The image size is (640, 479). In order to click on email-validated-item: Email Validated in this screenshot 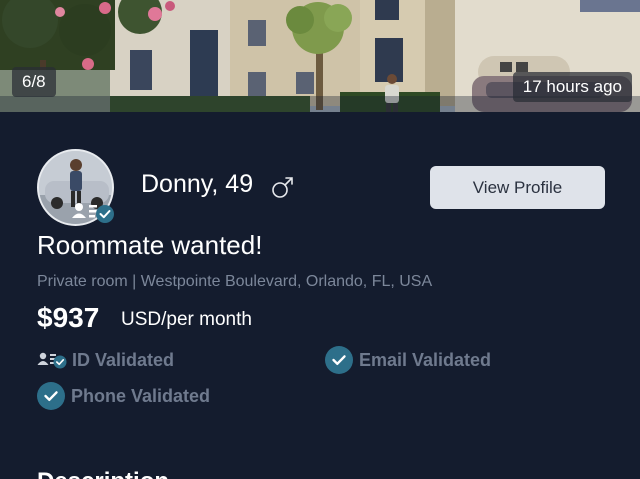, I will do `click(435, 360)`.